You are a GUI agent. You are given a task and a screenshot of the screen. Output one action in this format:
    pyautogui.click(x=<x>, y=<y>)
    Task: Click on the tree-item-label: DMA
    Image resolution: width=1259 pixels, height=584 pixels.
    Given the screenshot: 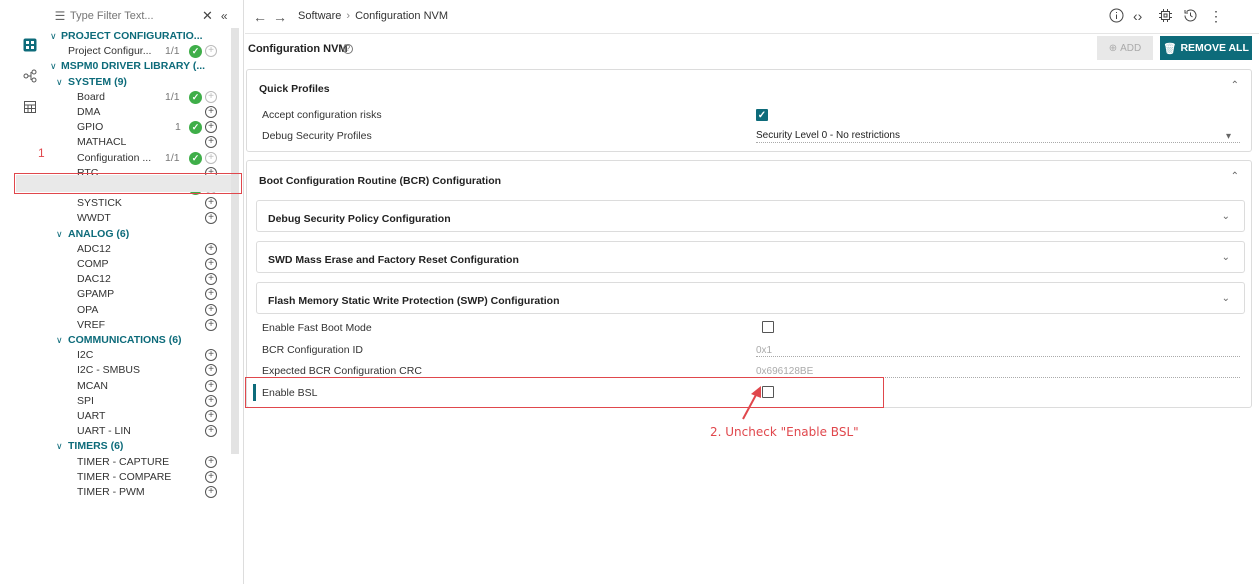 What is the action you would take?
    pyautogui.click(x=89, y=112)
    